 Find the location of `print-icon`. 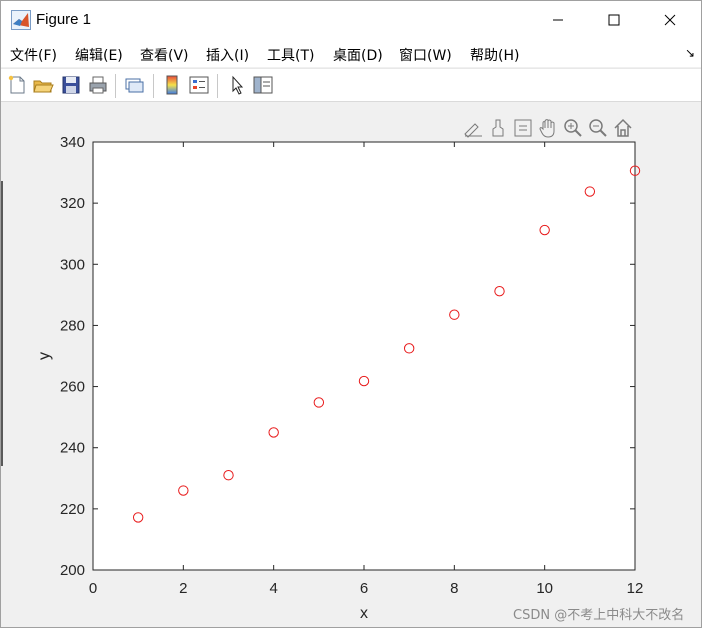

print-icon is located at coordinates (98, 85).